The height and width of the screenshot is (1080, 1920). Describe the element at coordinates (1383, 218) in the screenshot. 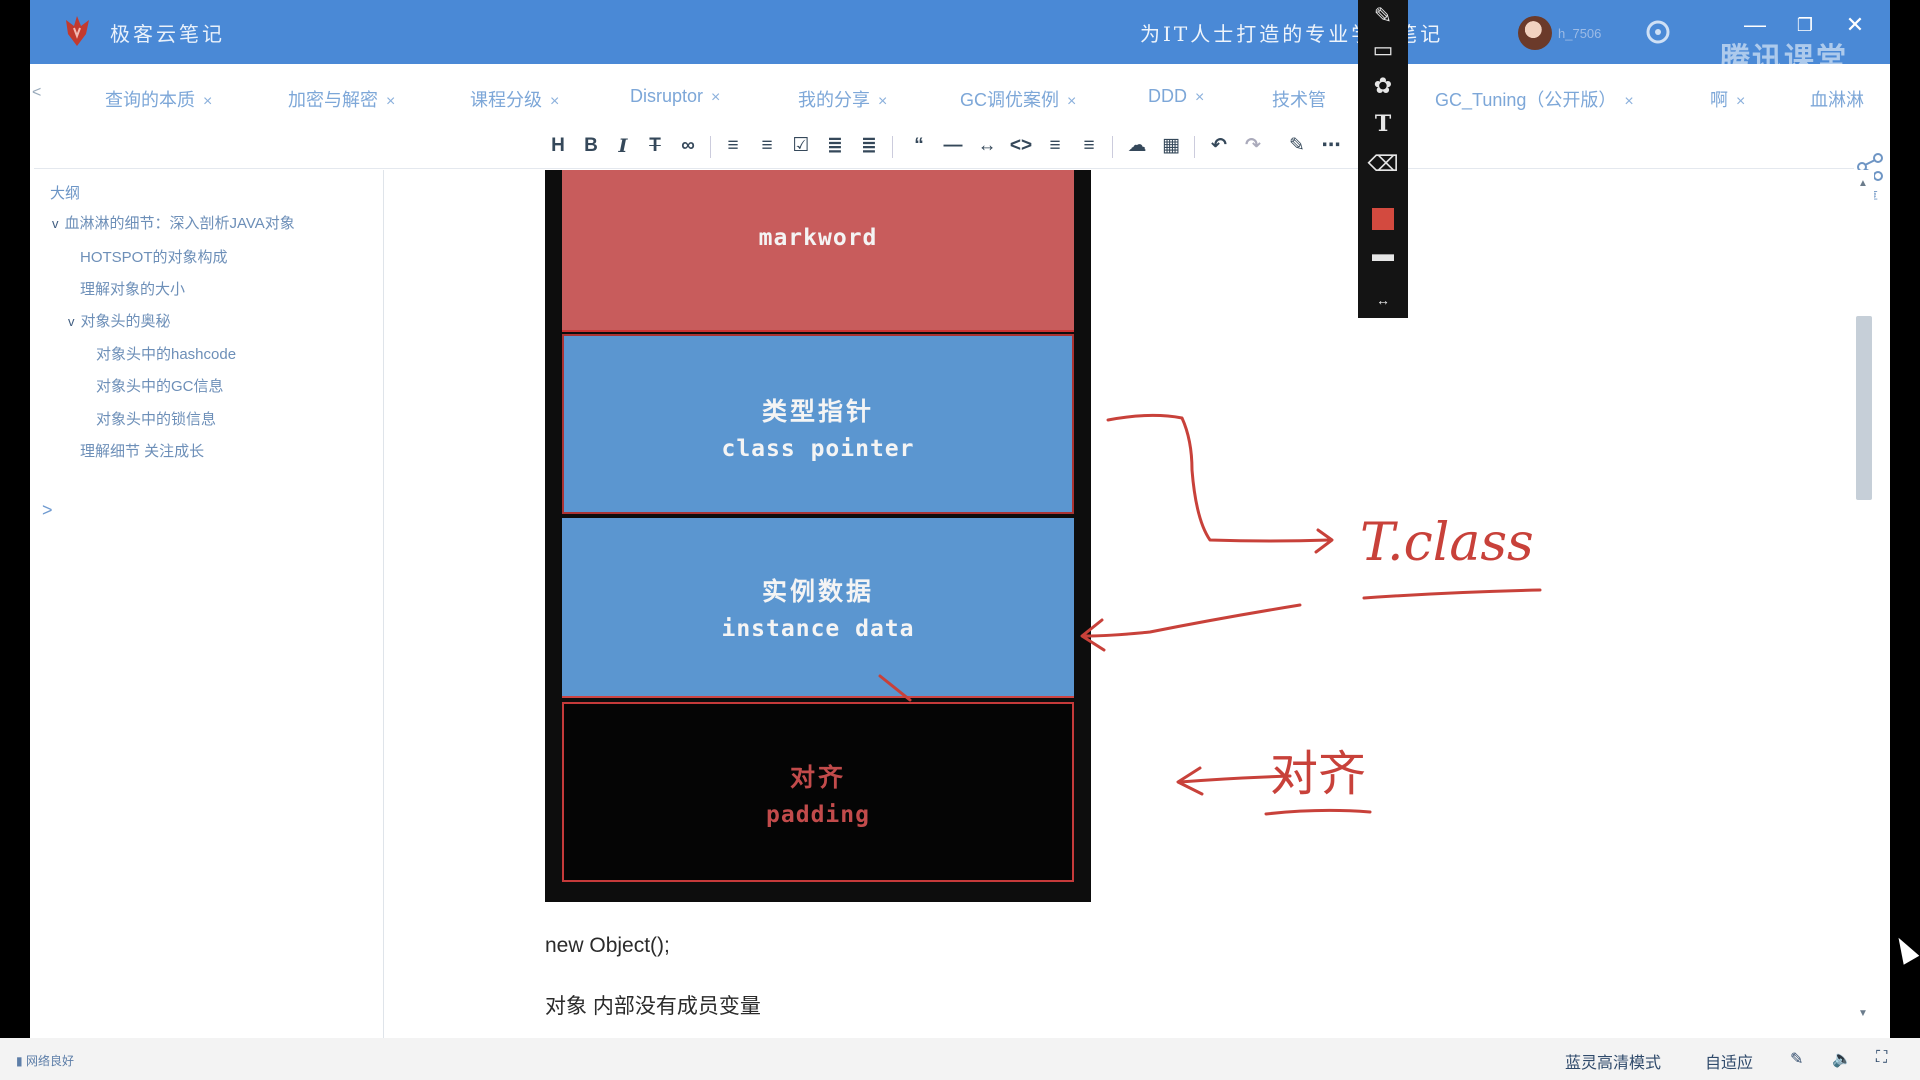

I see `color-picker` at that location.